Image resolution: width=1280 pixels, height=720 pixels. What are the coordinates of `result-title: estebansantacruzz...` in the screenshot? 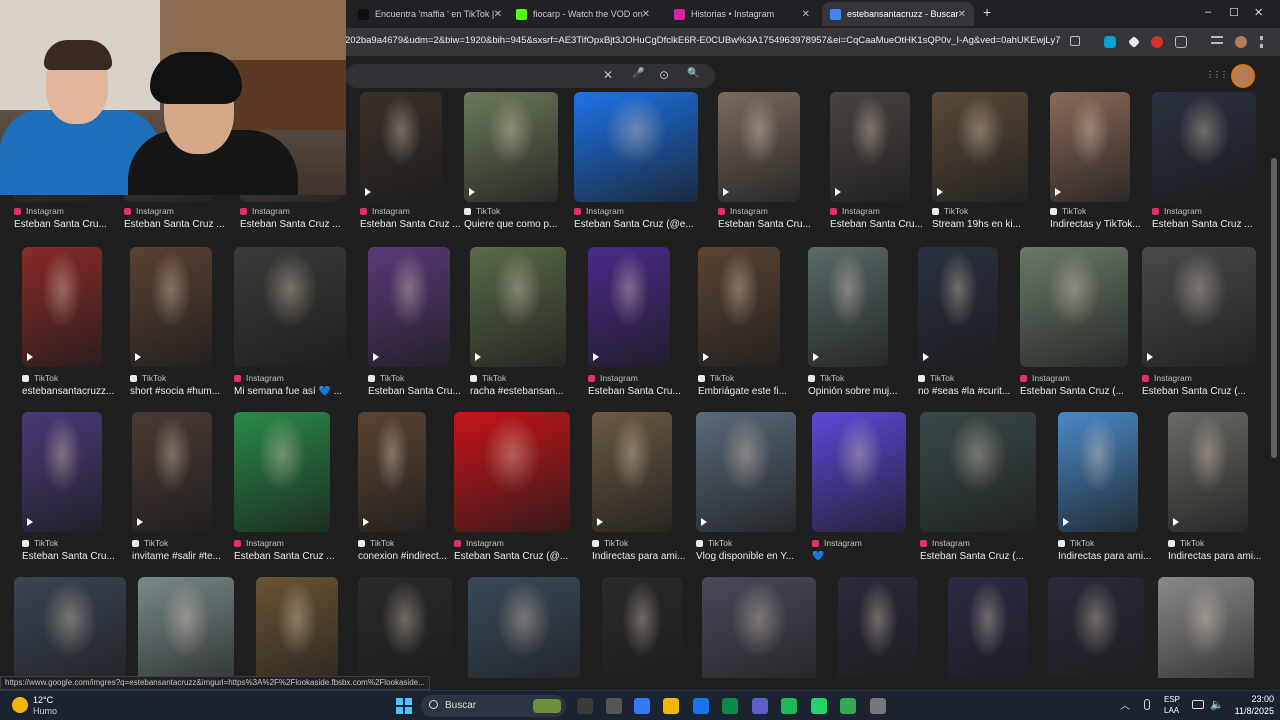 It's located at (78, 391).